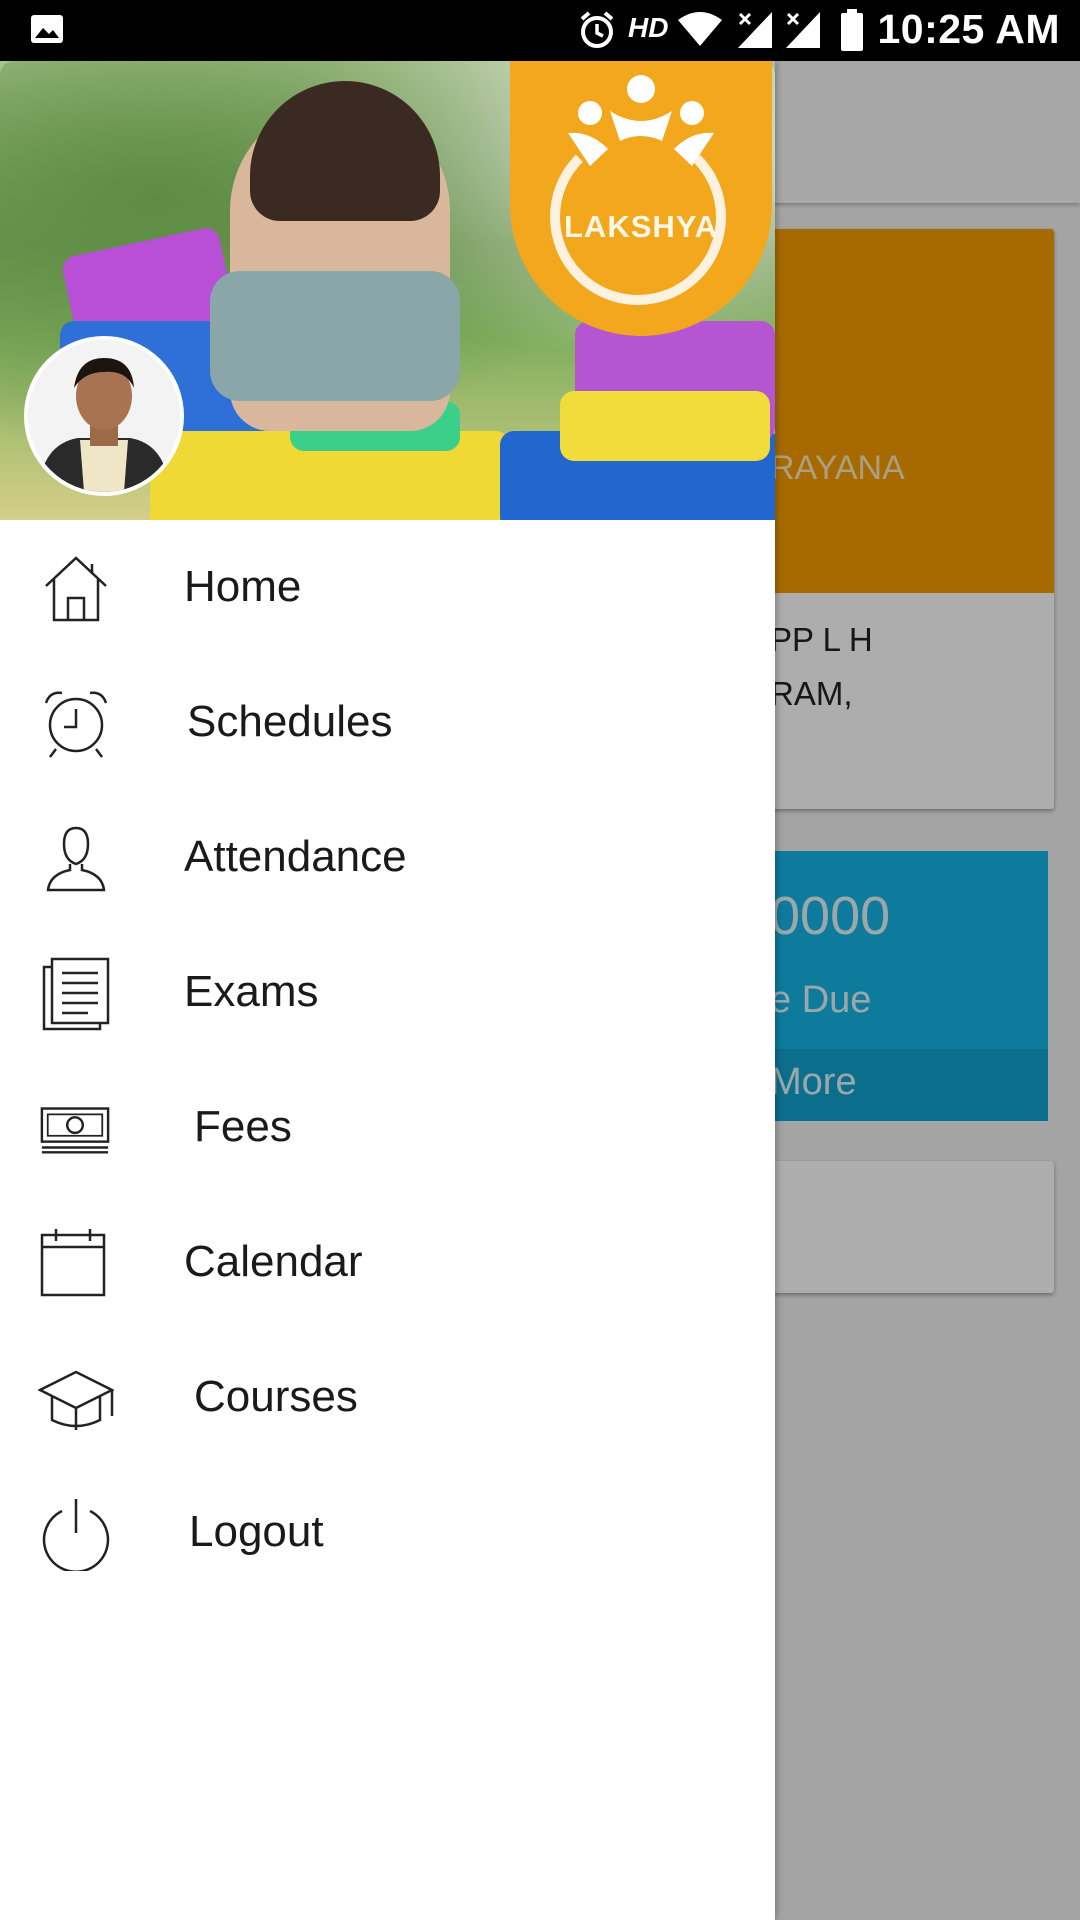 The width and height of the screenshot is (1080, 1920). What do you see at coordinates (276, 1396) in the screenshot?
I see `menu-item-label: Courses` at bounding box center [276, 1396].